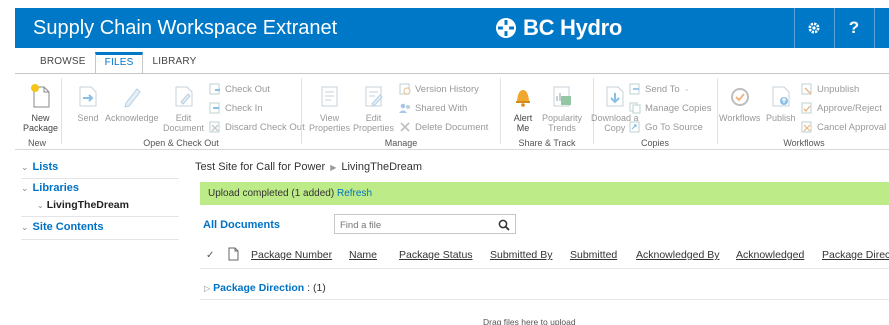  I want to click on people-icon, so click(405, 108).